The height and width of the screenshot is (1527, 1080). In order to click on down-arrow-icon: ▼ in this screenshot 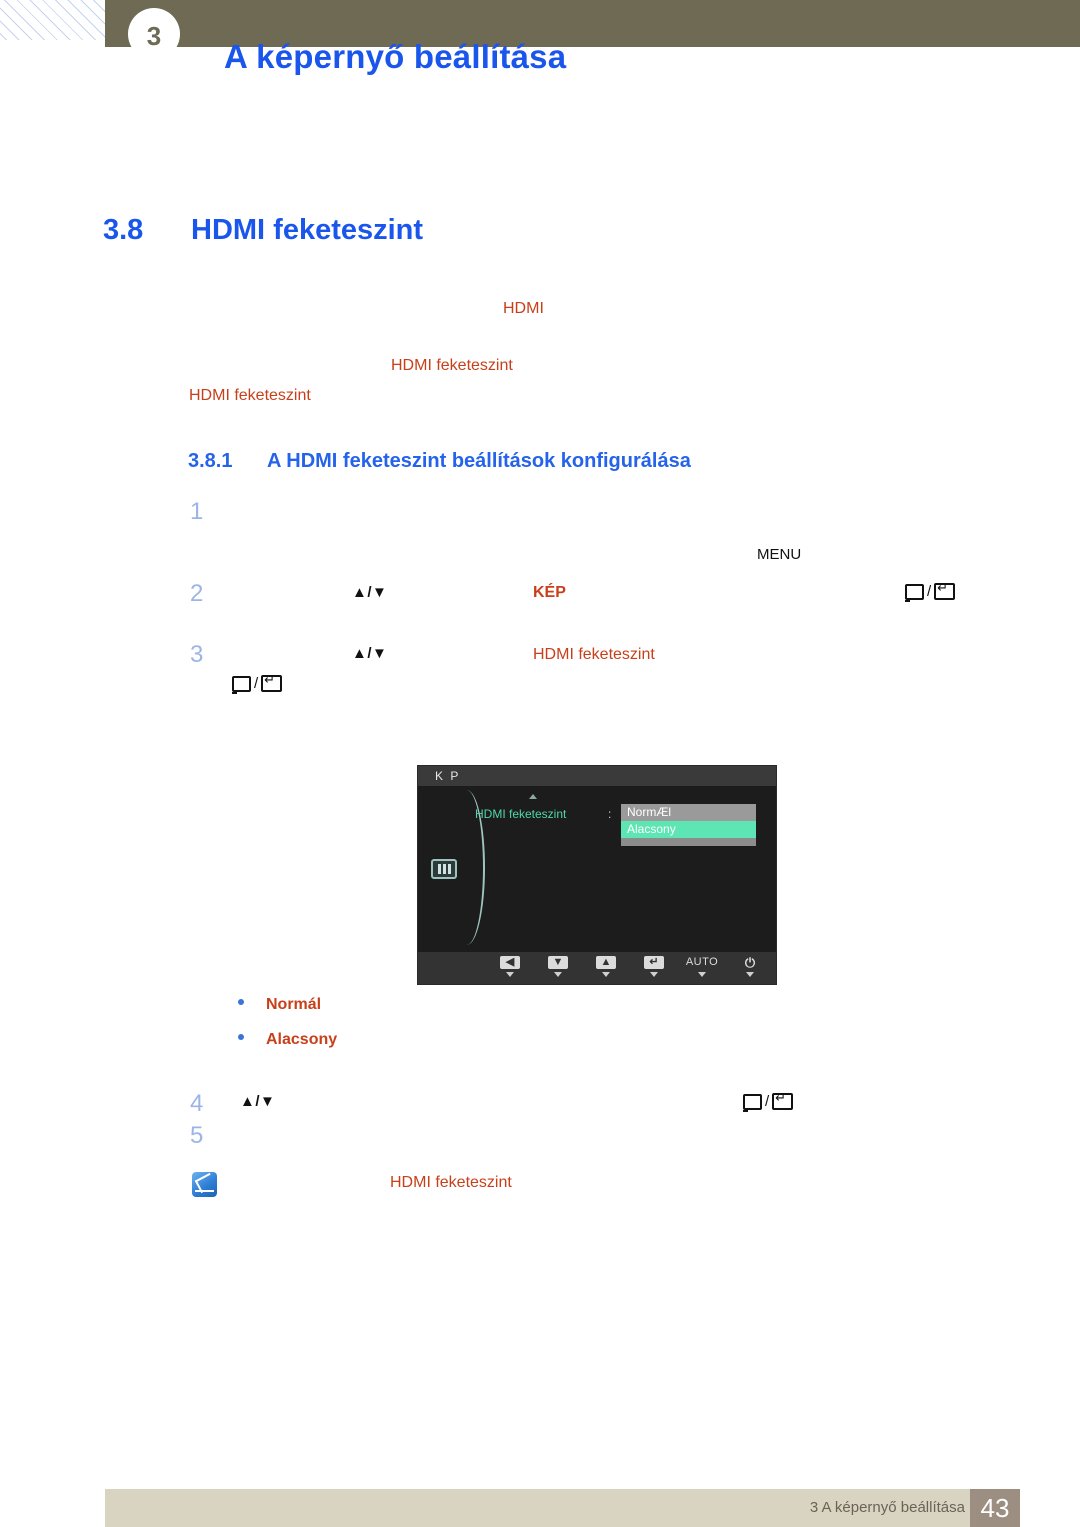, I will do `click(558, 962)`.